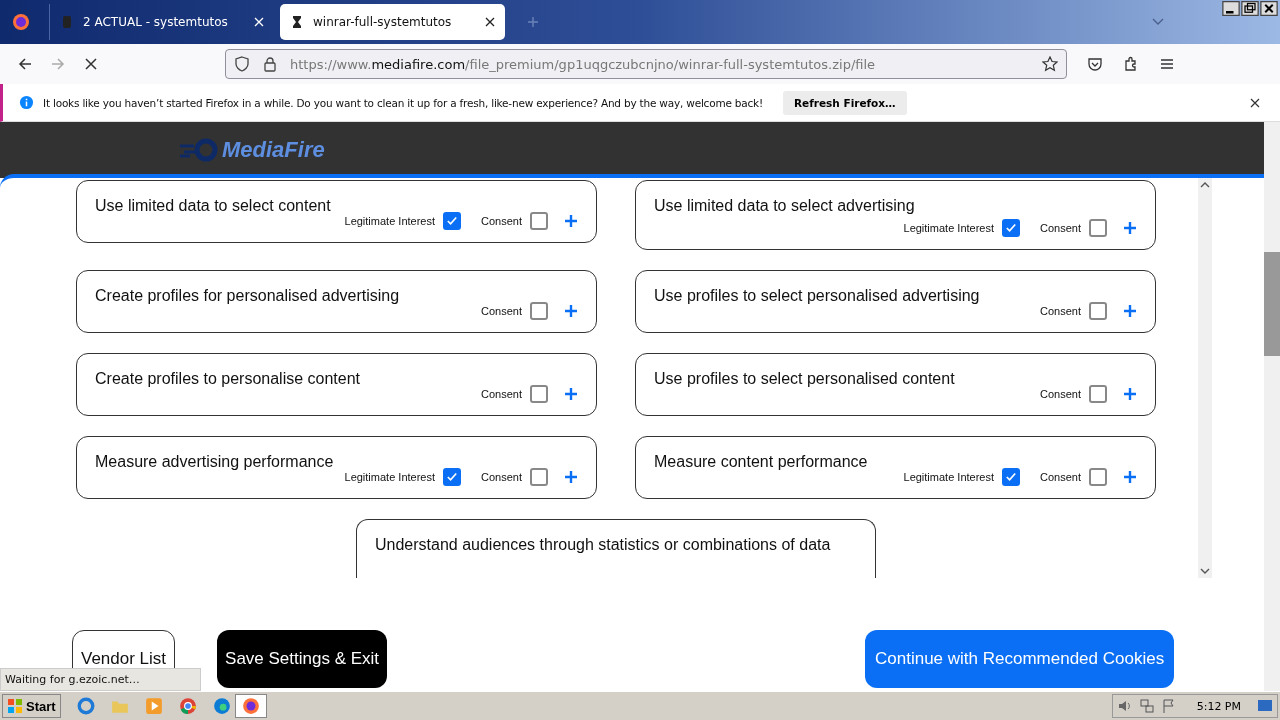 This screenshot has height=720, width=1280. Describe the element at coordinates (583, 64) in the screenshot. I see `url-text: https://www.mediafire.com/file_premium/gp1uqgczubcnjno/winrar-full-systemtutos.zip/file` at that location.